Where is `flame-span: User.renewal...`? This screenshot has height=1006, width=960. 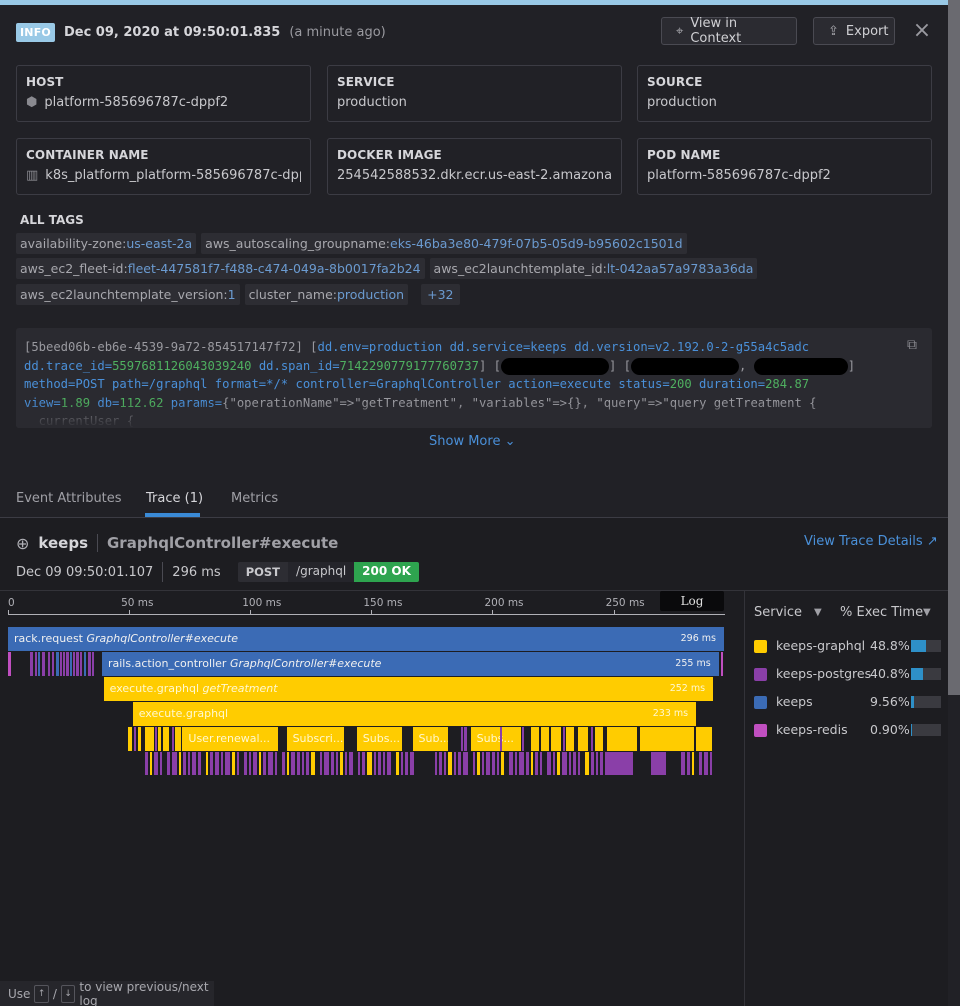 flame-span: User.renewal... is located at coordinates (230, 739).